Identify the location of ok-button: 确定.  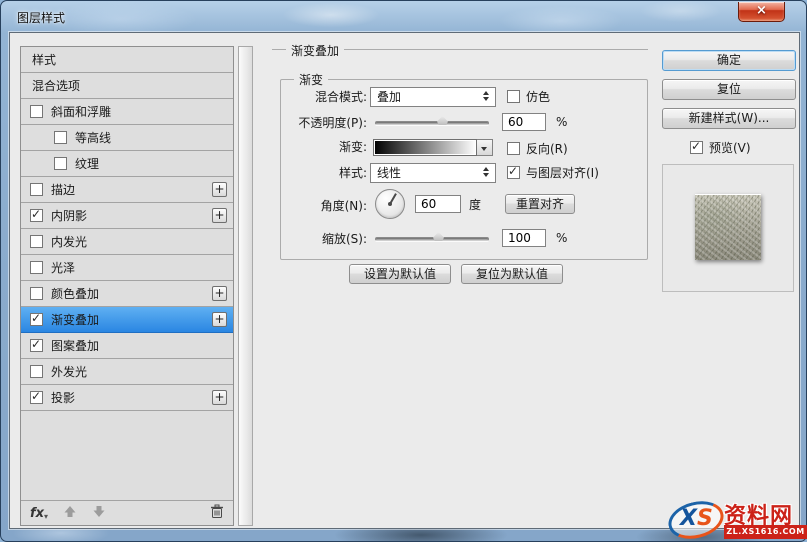
(729, 60).